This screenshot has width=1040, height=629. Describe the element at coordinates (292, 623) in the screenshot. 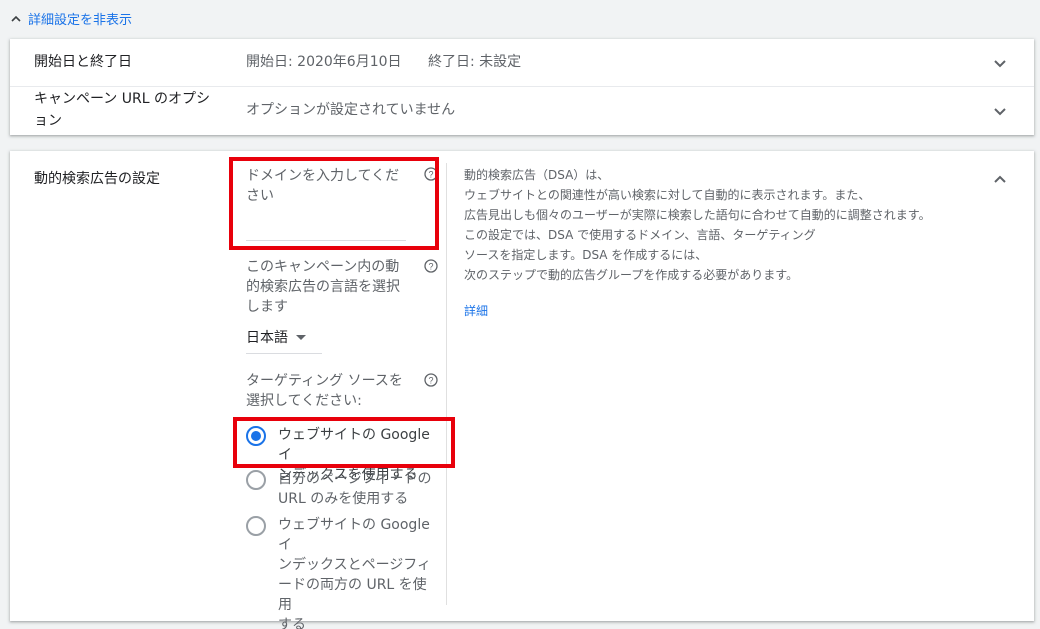

I see `option-line: する` at that location.